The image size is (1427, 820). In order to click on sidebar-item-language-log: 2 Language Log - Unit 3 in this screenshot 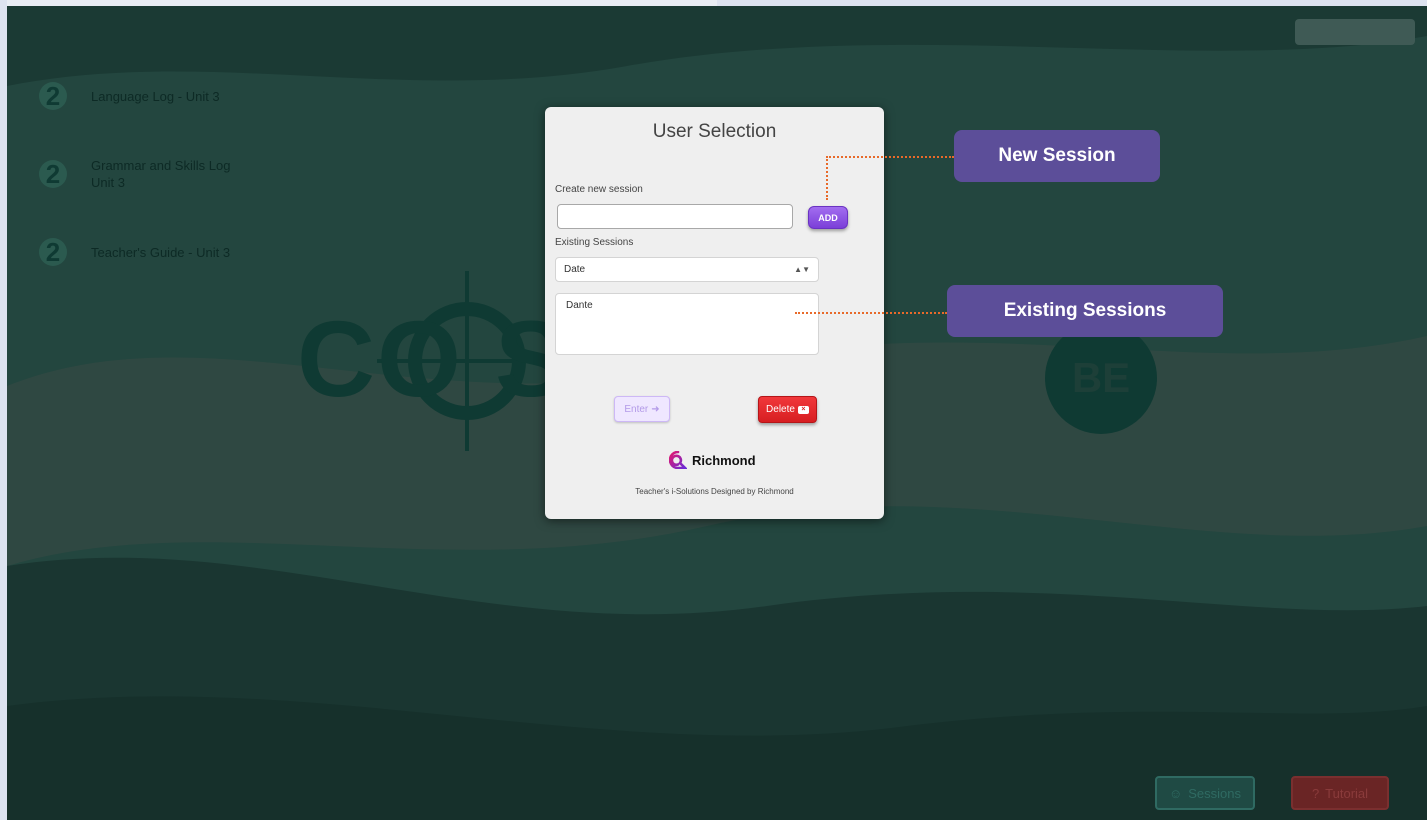, I will do `click(150, 96)`.